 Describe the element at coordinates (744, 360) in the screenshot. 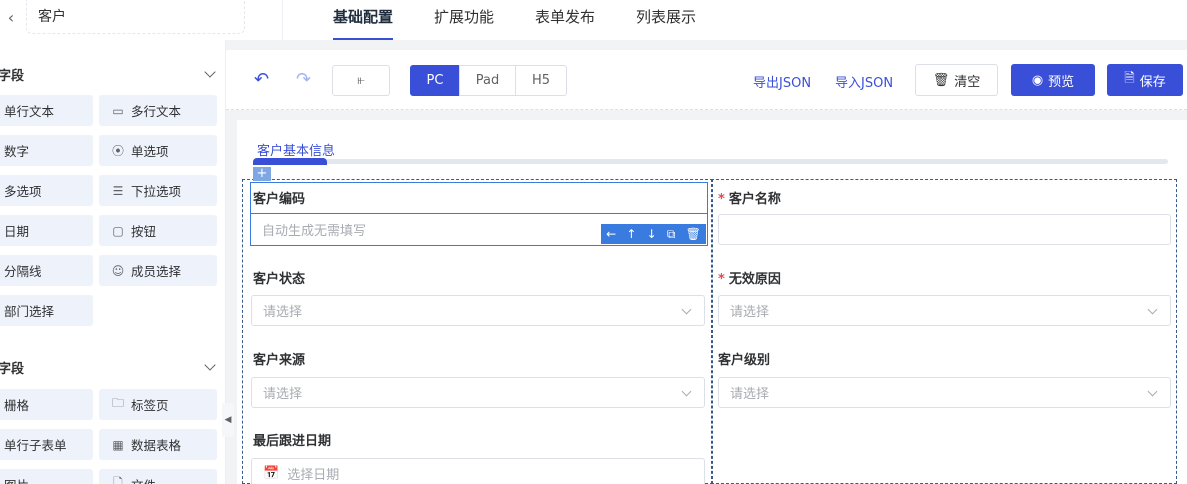

I see `field-label-level: 客户级别` at that location.